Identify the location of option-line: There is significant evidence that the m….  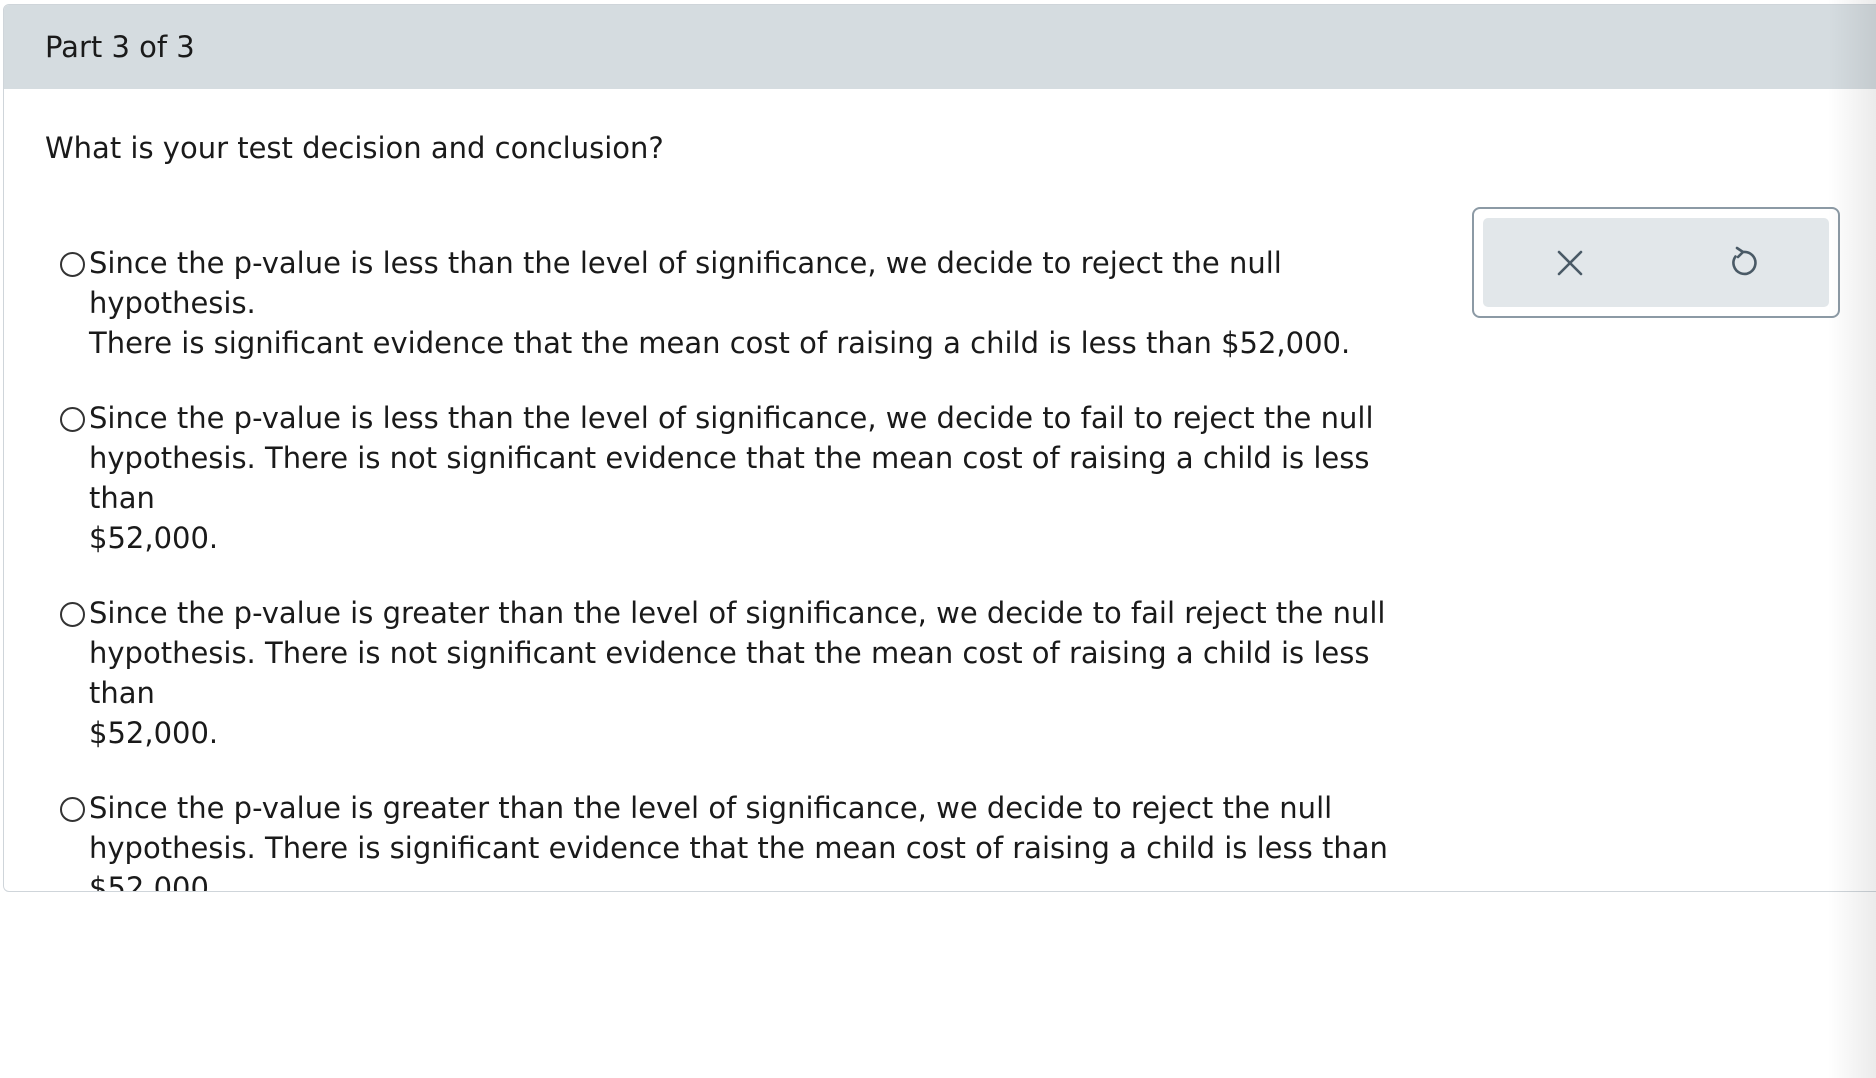
(720, 343).